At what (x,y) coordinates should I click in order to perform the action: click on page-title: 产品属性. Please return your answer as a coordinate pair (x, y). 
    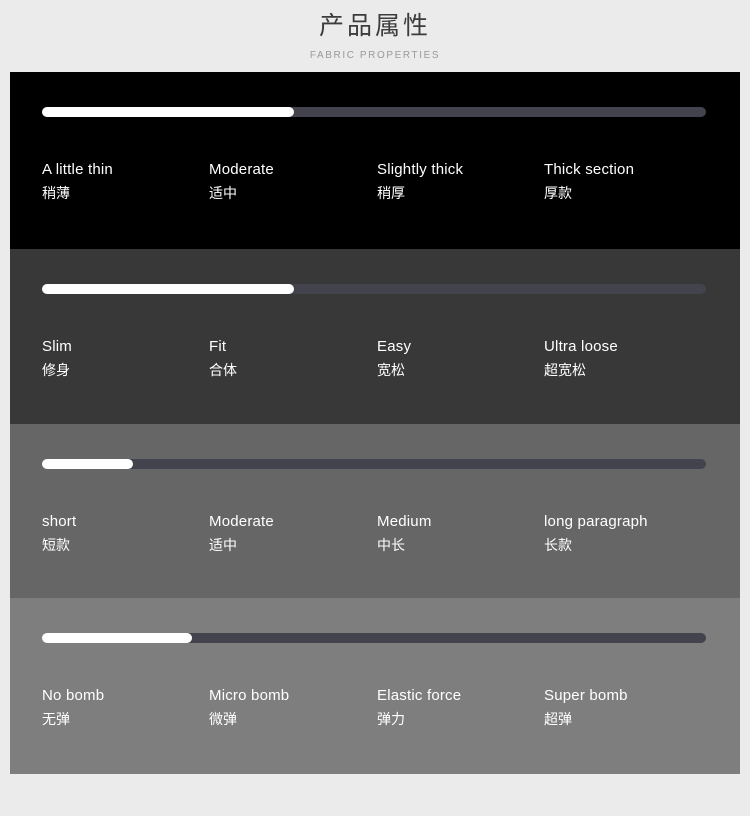
    Looking at the image, I should click on (374, 26).